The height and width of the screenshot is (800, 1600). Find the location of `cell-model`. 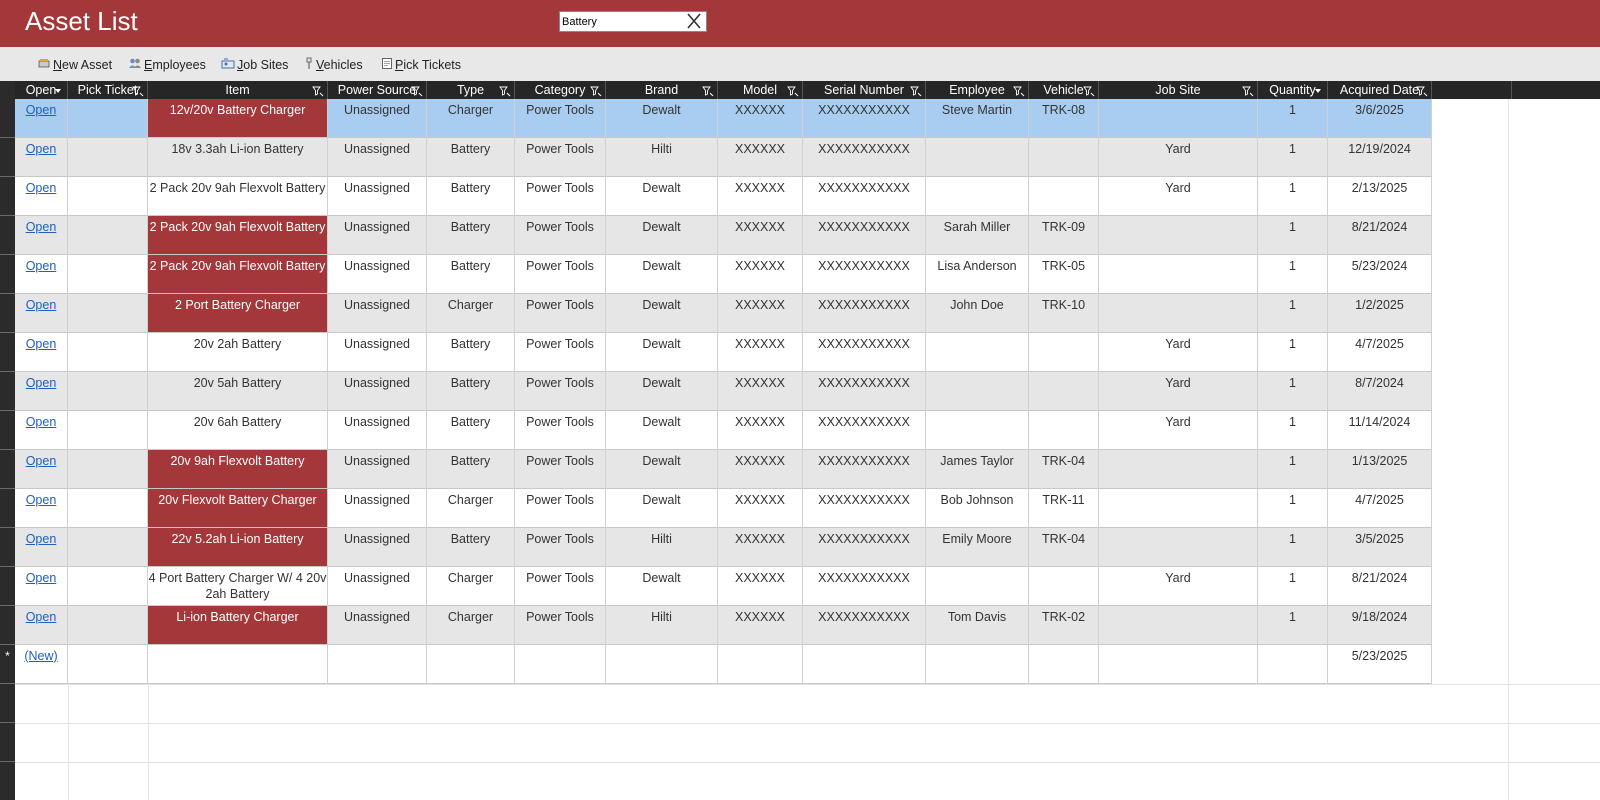

cell-model is located at coordinates (760, 664).